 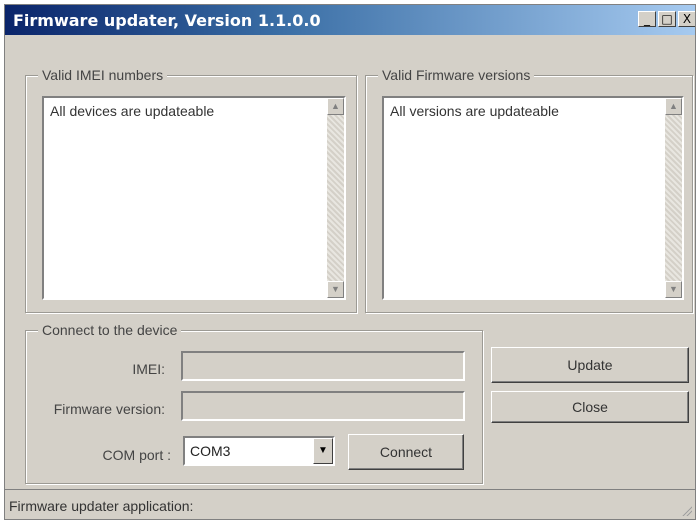 What do you see at coordinates (101, 506) in the screenshot?
I see `status-text: Firmware updater application:` at bounding box center [101, 506].